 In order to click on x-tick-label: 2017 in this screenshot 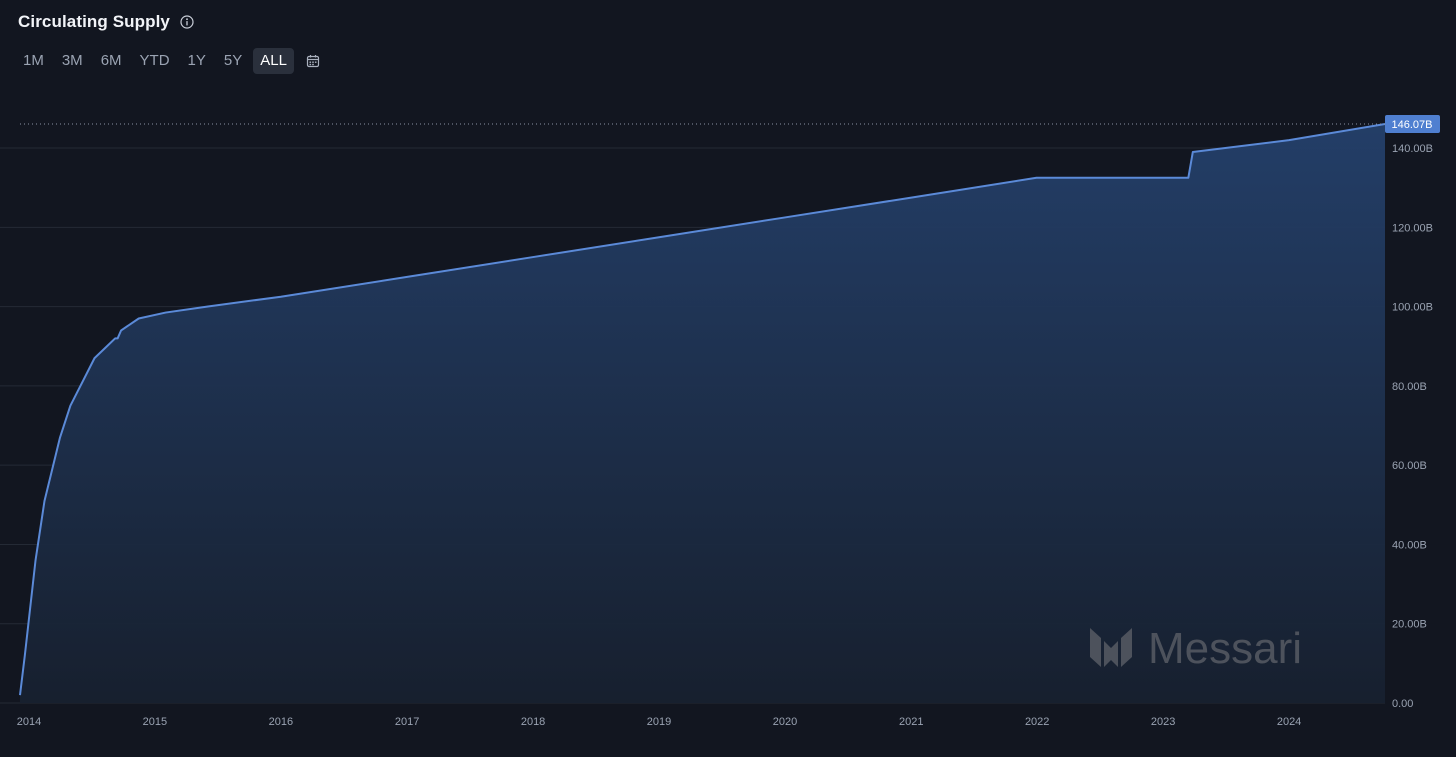, I will do `click(407, 722)`.